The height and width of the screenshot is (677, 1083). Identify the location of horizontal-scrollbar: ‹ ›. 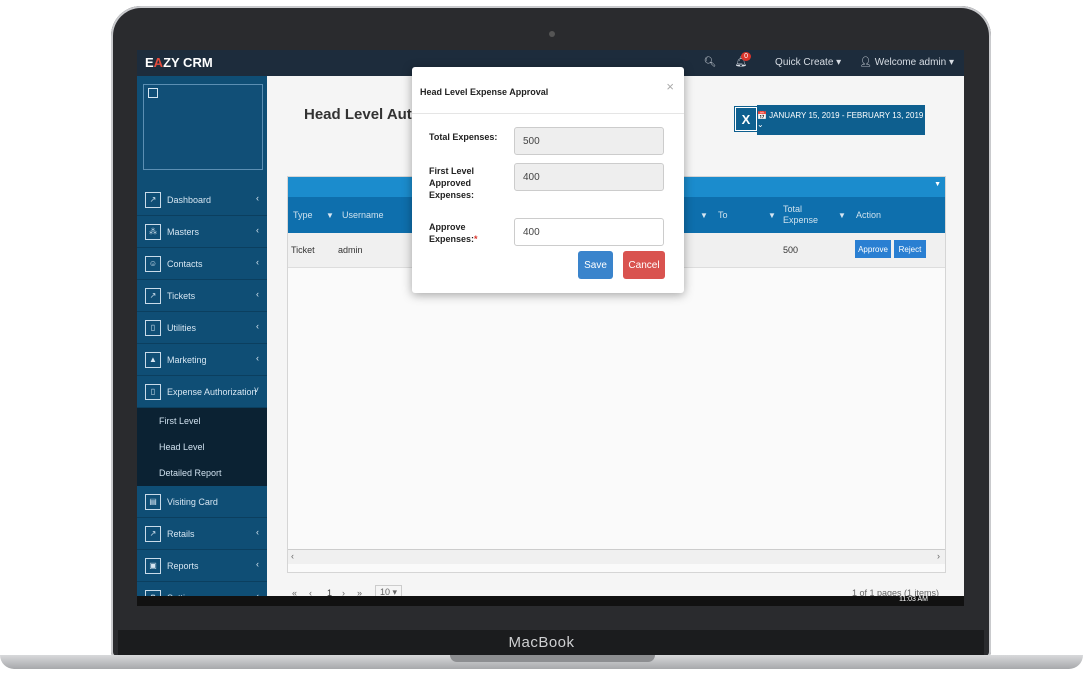
(616, 556).